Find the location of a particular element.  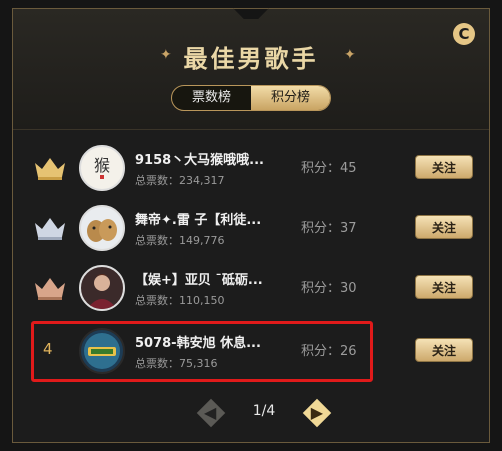

header-notch is located at coordinates (251, 13).